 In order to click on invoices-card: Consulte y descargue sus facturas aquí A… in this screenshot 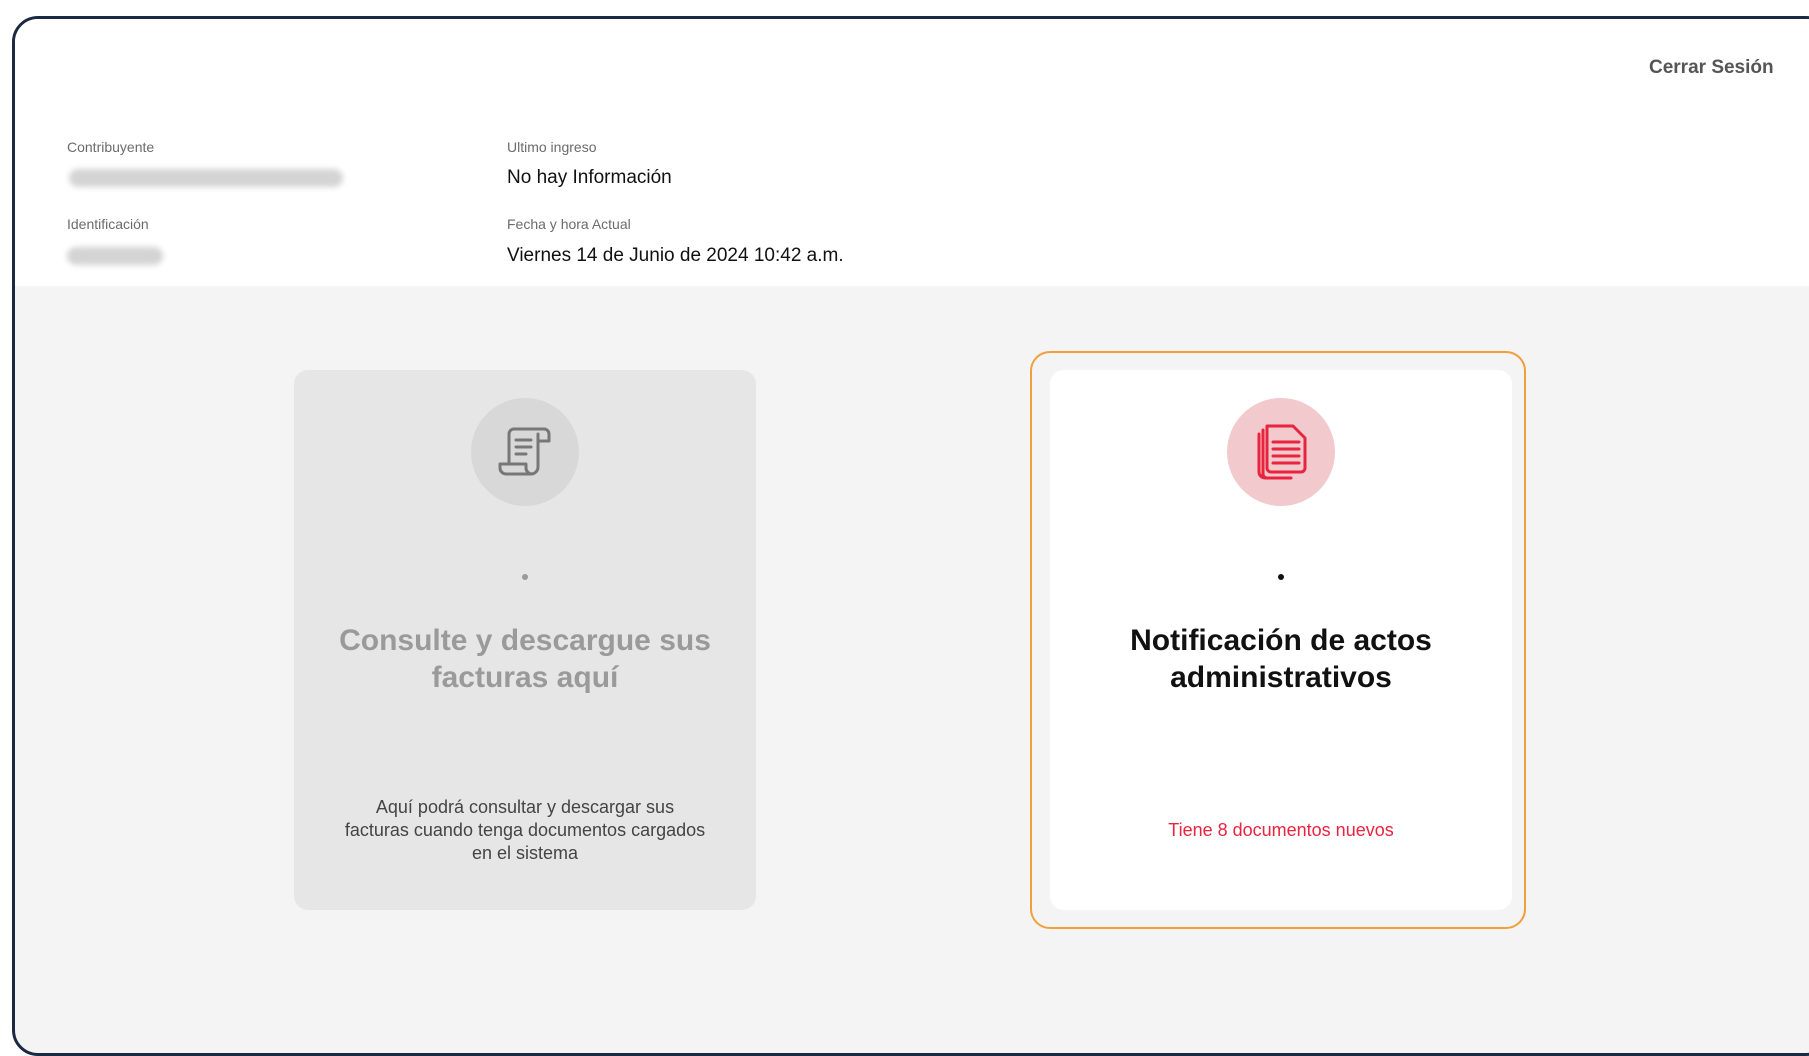, I will do `click(525, 640)`.